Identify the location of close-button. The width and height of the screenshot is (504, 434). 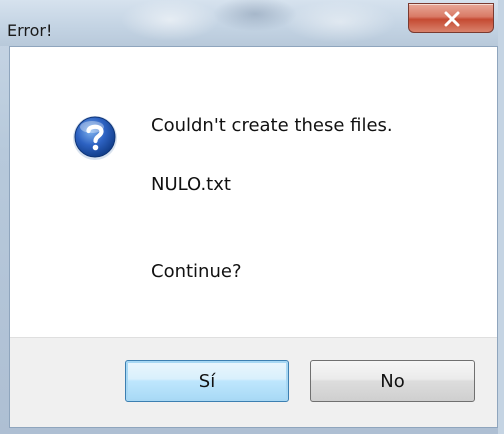
(451, 18).